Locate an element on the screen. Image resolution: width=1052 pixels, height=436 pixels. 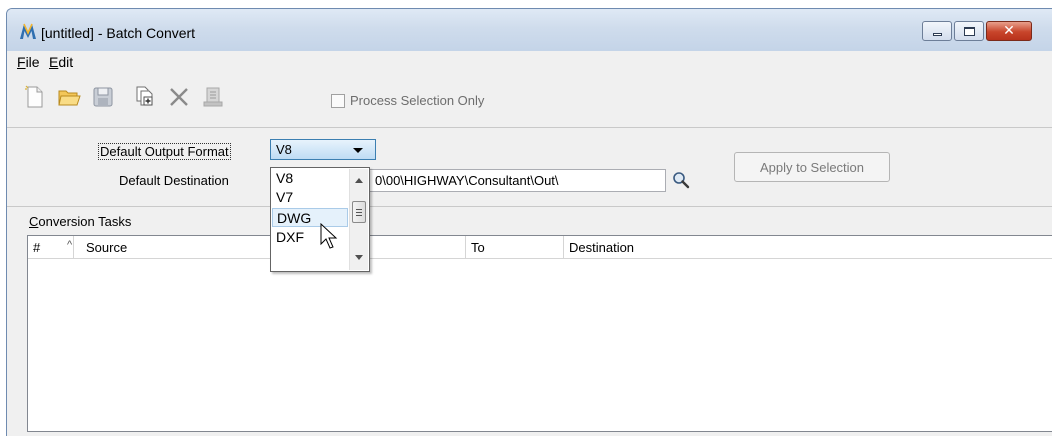
apply-to-selection-button: Apply to Selection is located at coordinates (812, 167).